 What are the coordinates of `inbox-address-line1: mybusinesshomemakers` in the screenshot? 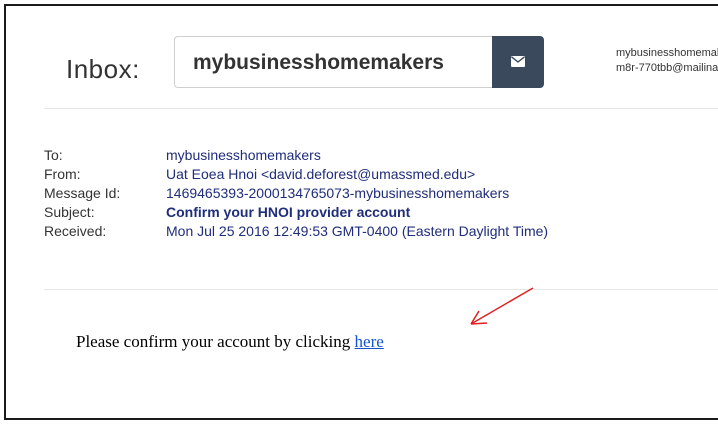 It's located at (667, 53).